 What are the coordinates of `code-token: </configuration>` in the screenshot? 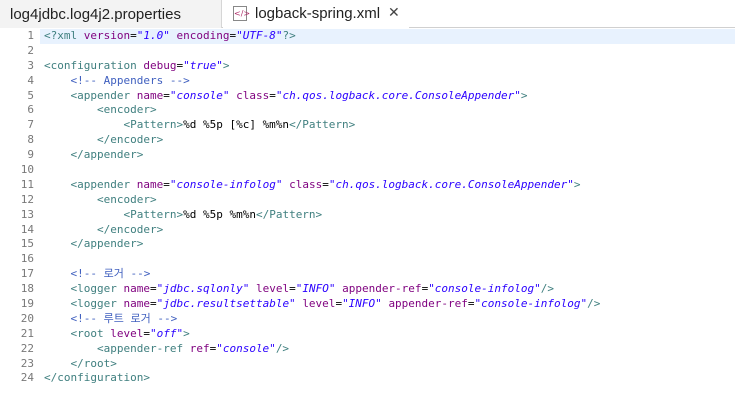 It's located at (97, 378).